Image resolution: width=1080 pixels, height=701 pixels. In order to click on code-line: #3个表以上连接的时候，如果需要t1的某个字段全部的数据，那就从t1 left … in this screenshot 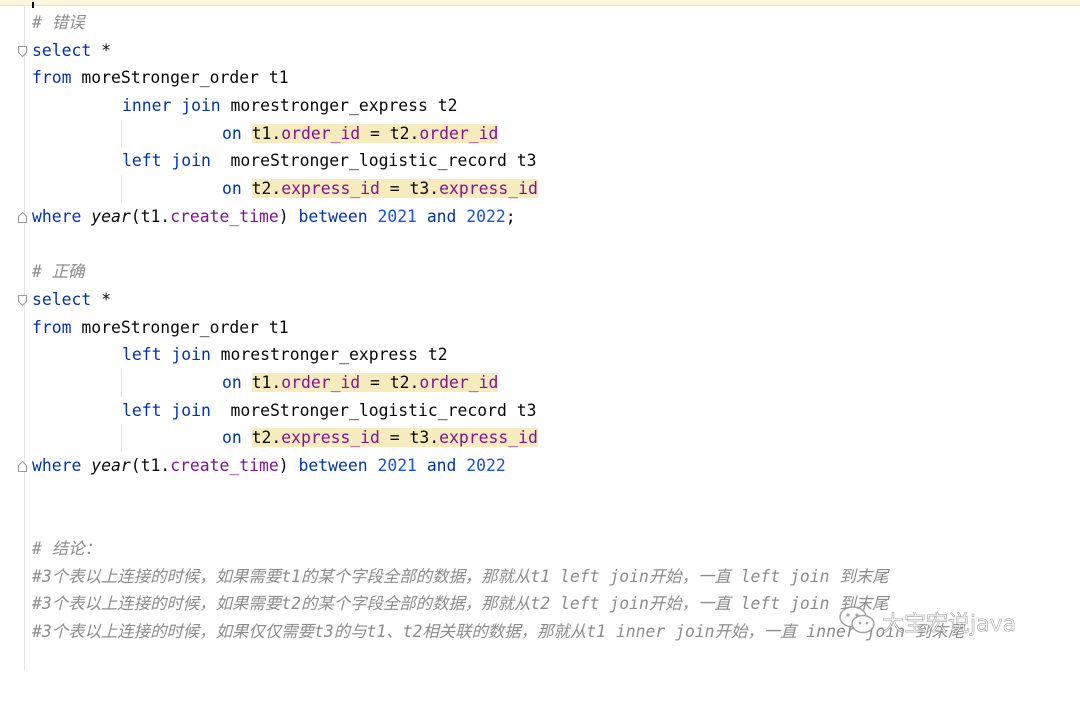, I will do `click(540, 577)`.